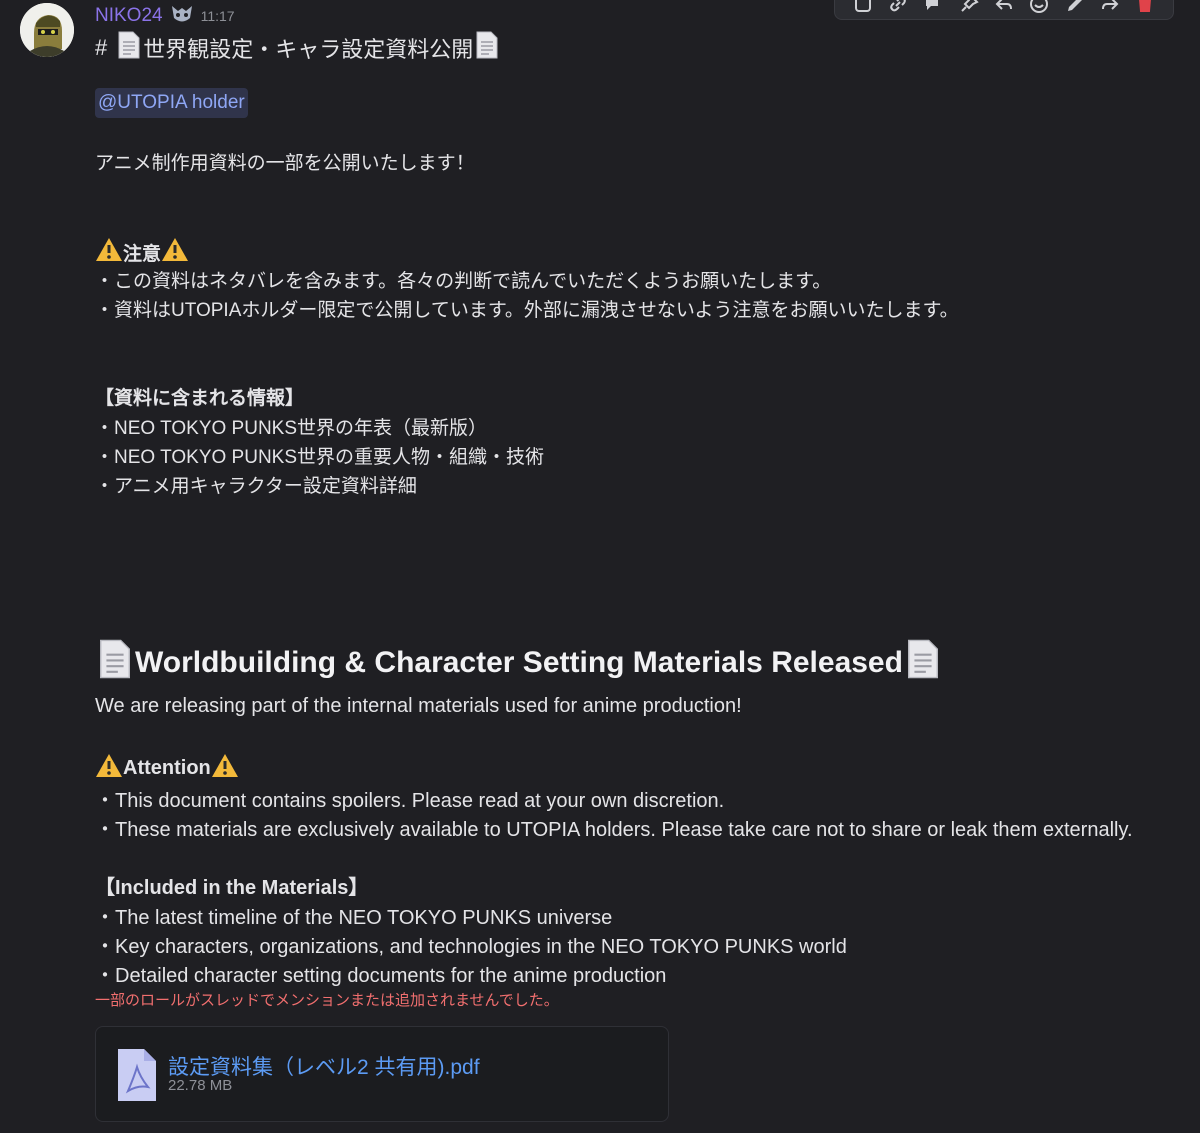 Image resolution: width=1200 pixels, height=1133 pixels. Describe the element at coordinates (463, 281) in the screenshot. I see `caution-jp-line: ・この資料はネタバレを含みます。各々の判断で読んでいただくようお願いたします。` at that location.